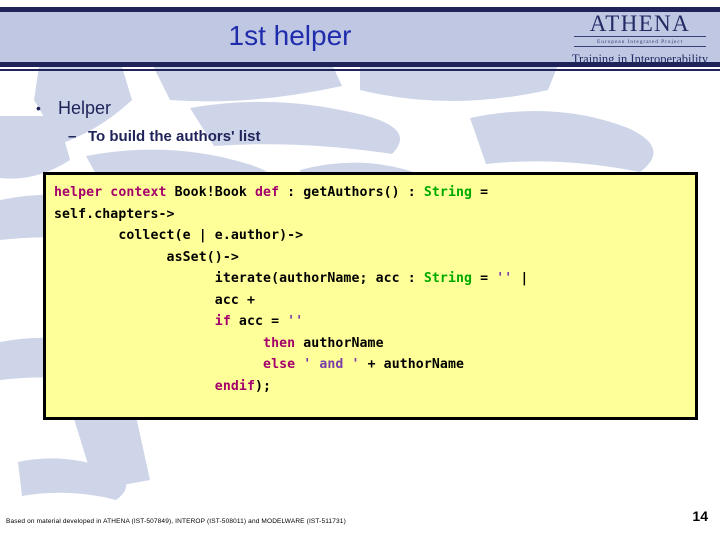 This screenshot has height=540, width=720. What do you see at coordinates (374, 215) in the screenshot?
I see `code-line: self.chapters->` at bounding box center [374, 215].